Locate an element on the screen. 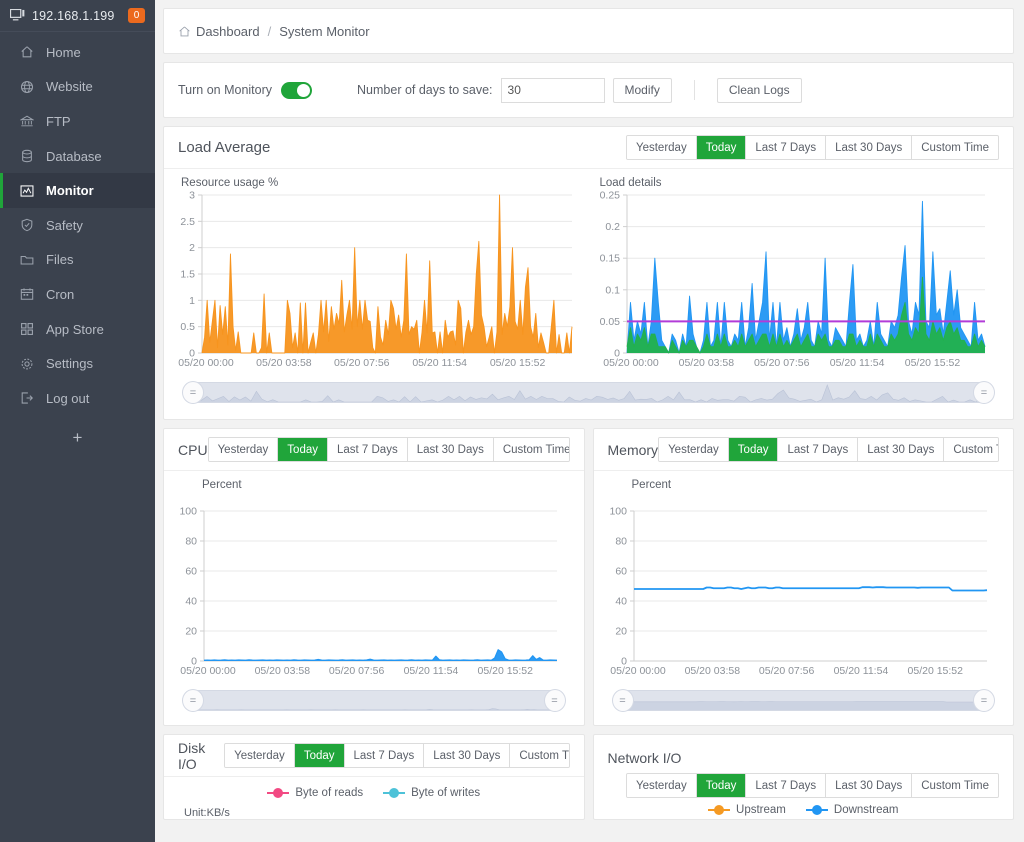  load-details-title: Load details is located at coordinates (630, 183).